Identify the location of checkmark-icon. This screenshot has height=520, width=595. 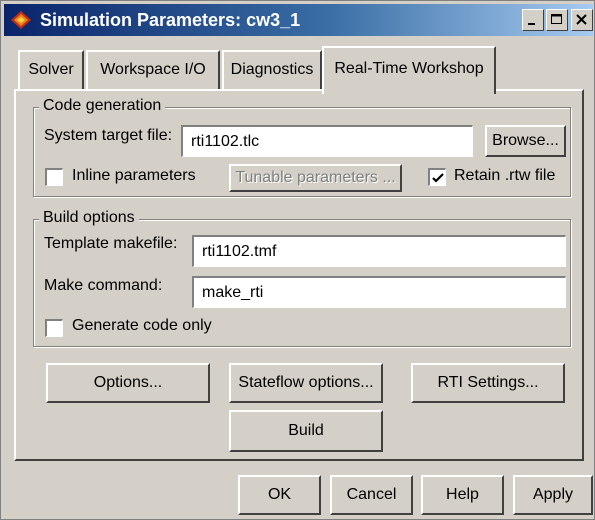
(438, 178).